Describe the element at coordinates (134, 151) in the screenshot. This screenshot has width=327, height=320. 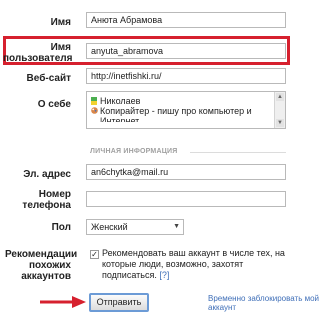
I see `section-heading: ЛИЧНАЯ ИНФОРМАЦИЯ` at that location.